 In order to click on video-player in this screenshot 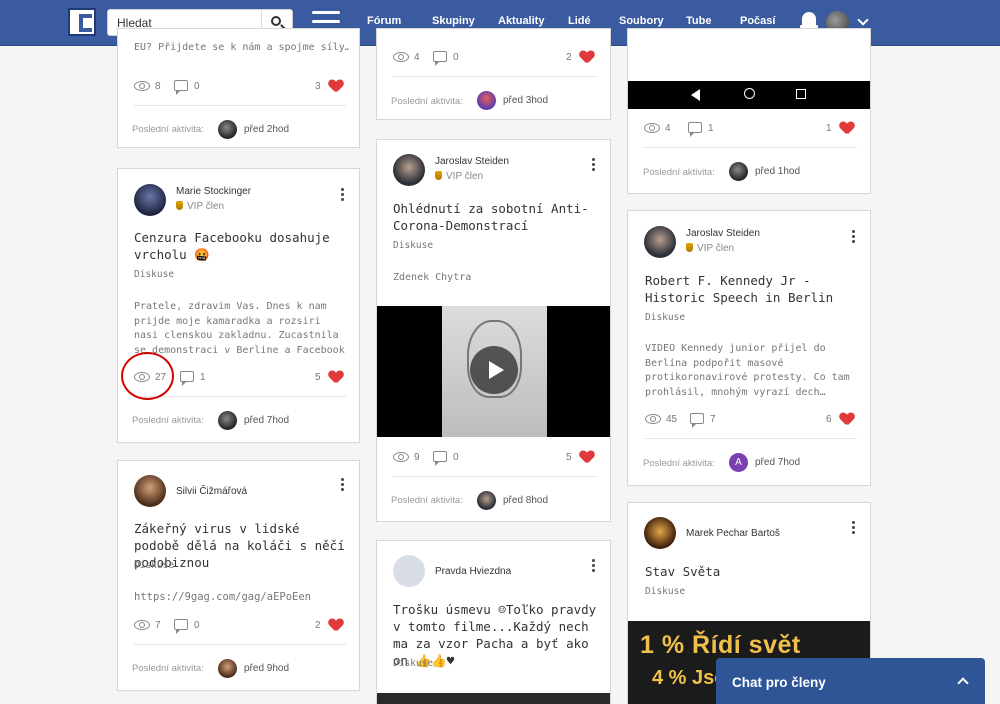, I will do `click(493, 371)`.